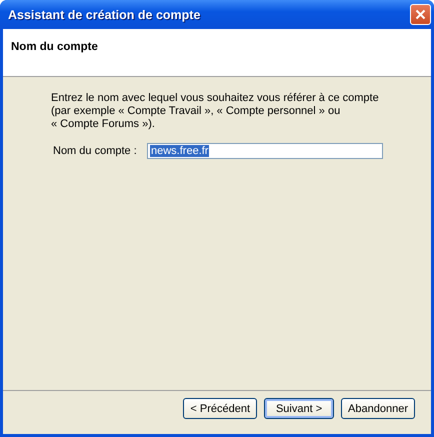 Image resolution: width=434 pixels, height=437 pixels. I want to click on close-icon, so click(420, 14).